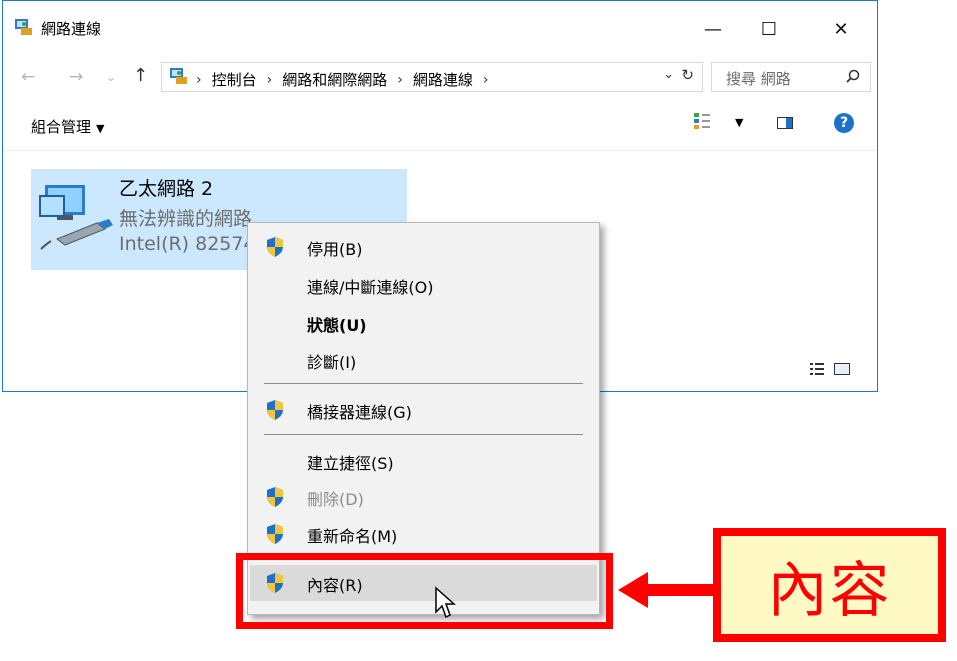 The image size is (957, 661). I want to click on menu-item-label: 連線/中斷連線(O), so click(370, 287).